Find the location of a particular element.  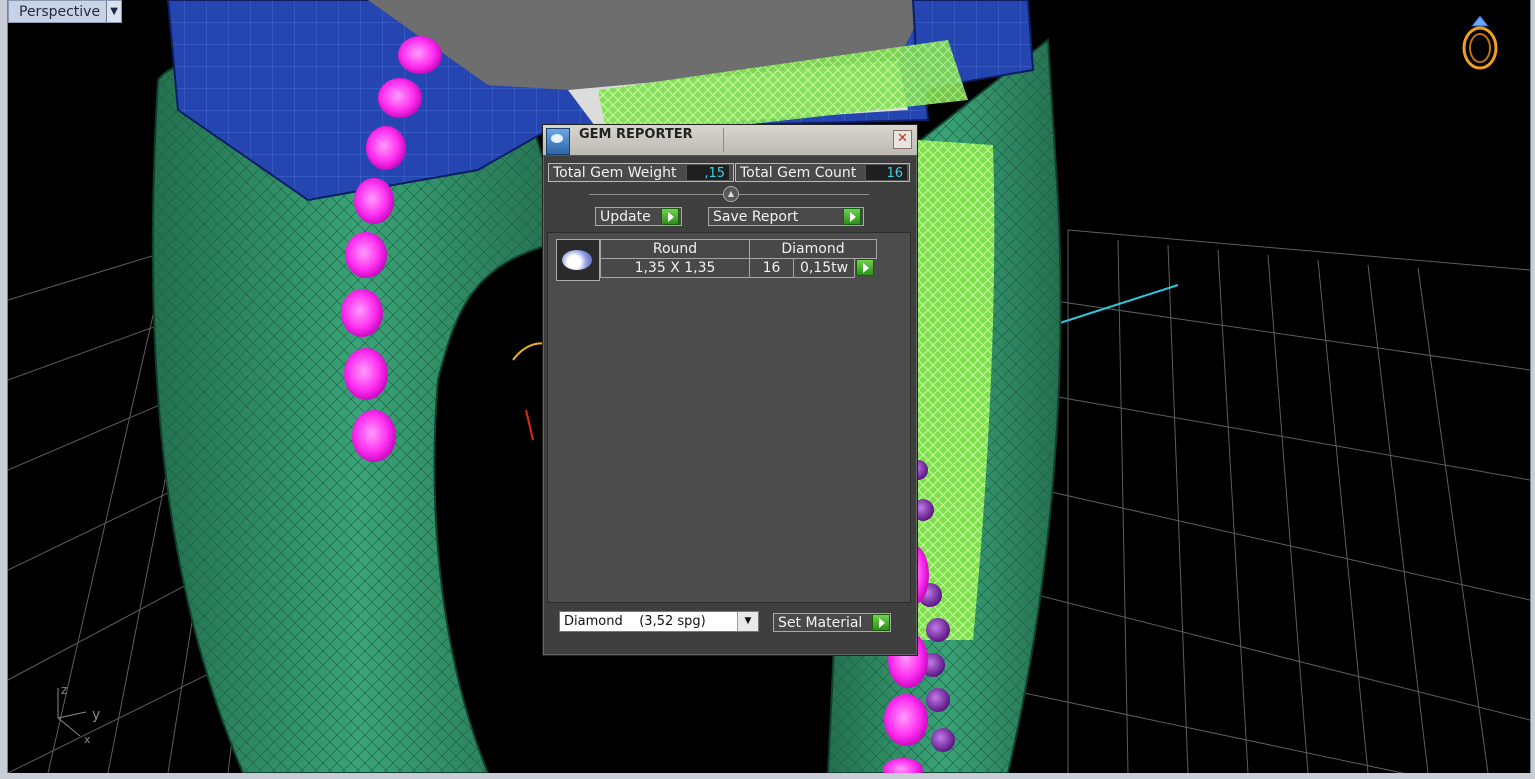

chevron-down-icon: ▼ is located at coordinates (747, 621).